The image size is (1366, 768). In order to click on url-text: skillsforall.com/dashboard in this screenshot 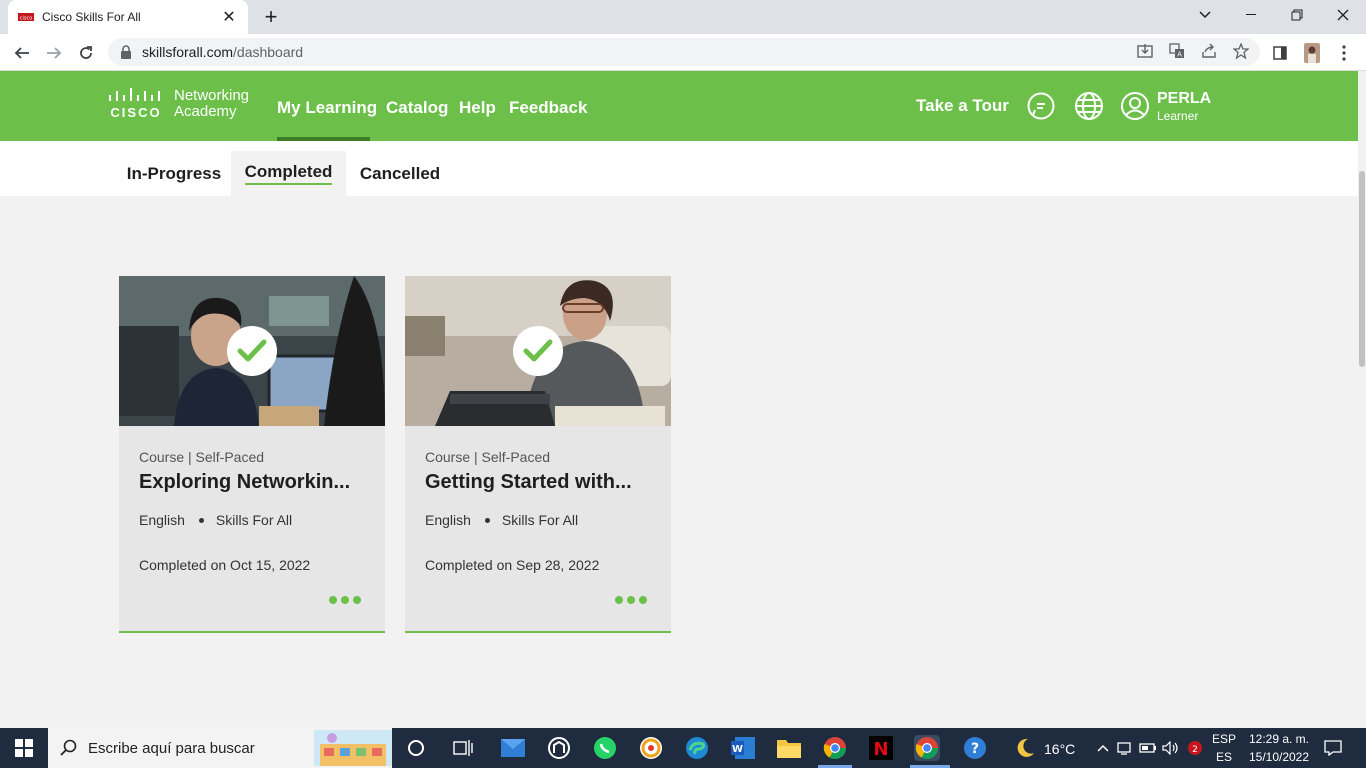, I will do `click(223, 52)`.